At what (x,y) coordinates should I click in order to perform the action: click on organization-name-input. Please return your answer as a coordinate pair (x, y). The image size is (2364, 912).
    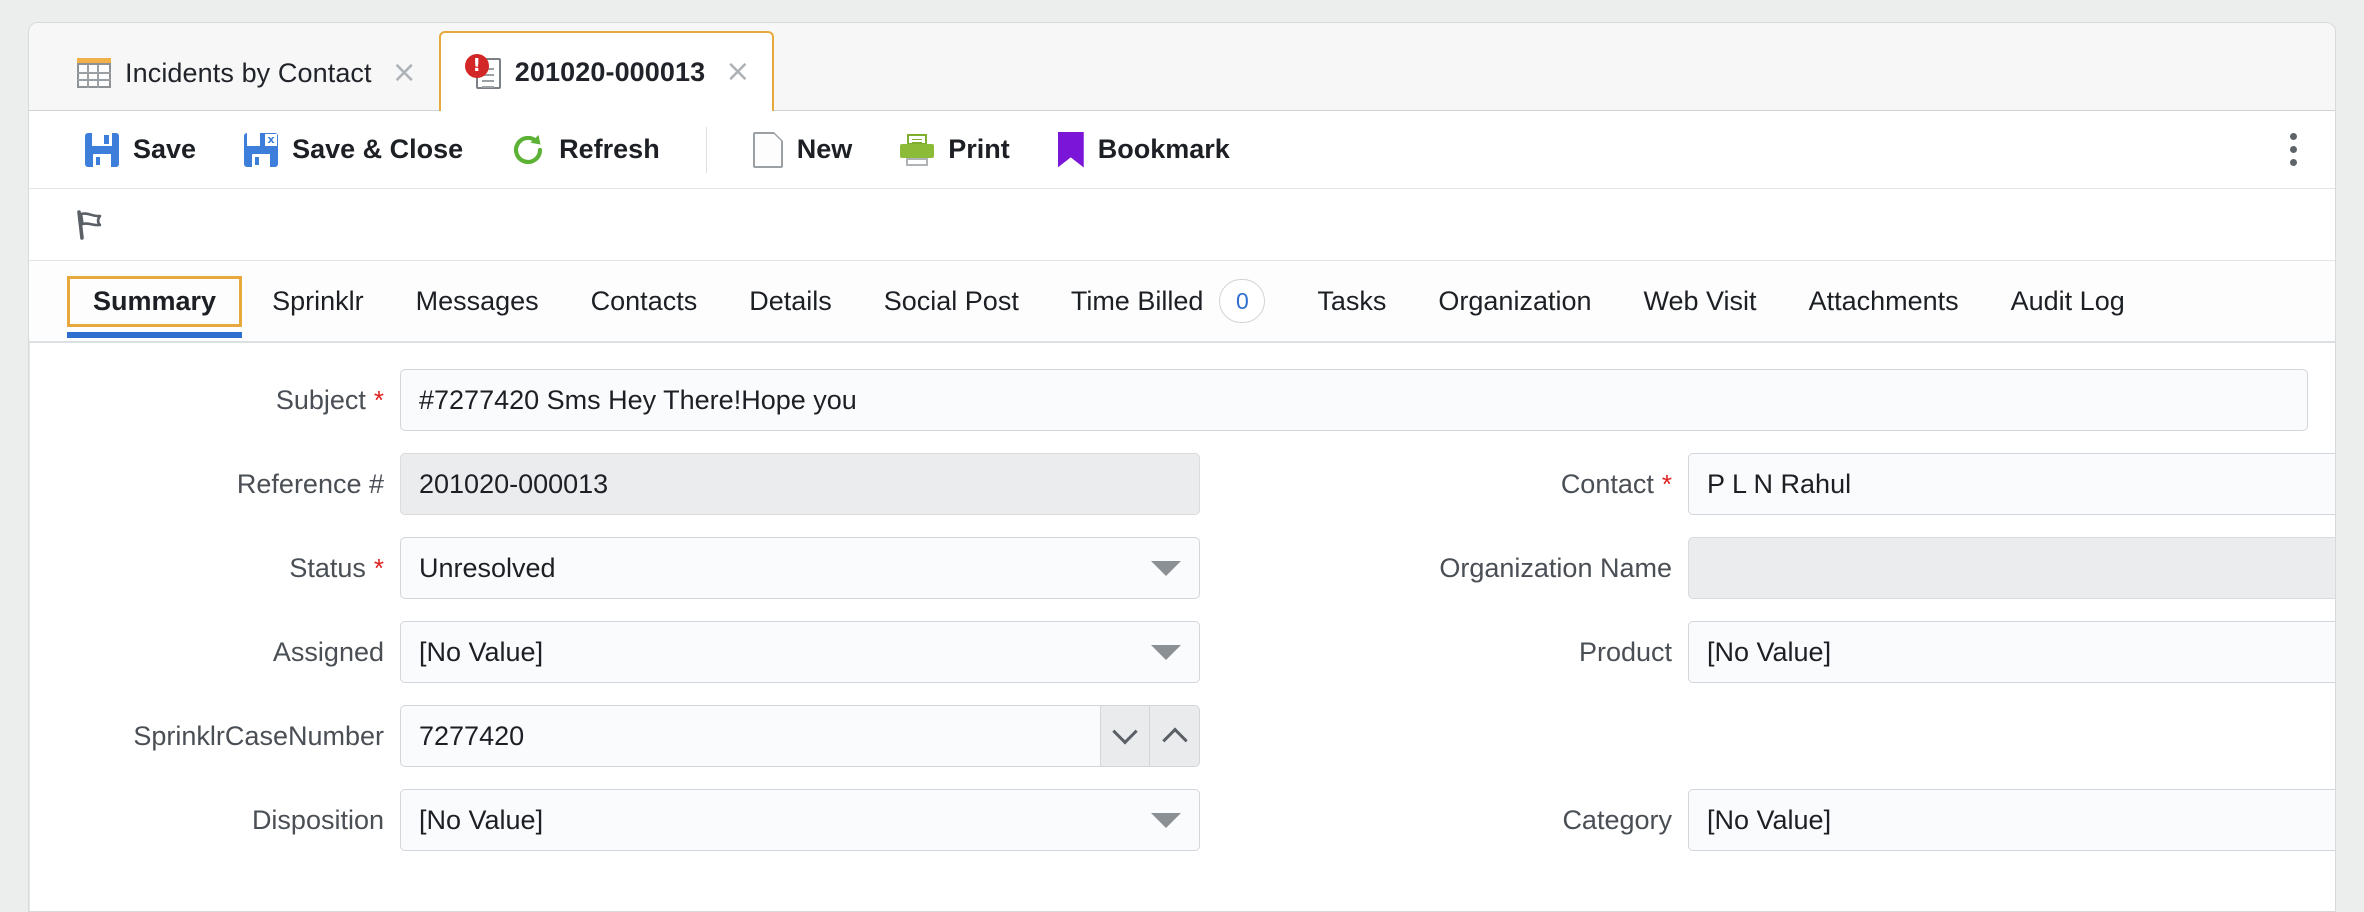
    Looking at the image, I should click on (2011, 568).